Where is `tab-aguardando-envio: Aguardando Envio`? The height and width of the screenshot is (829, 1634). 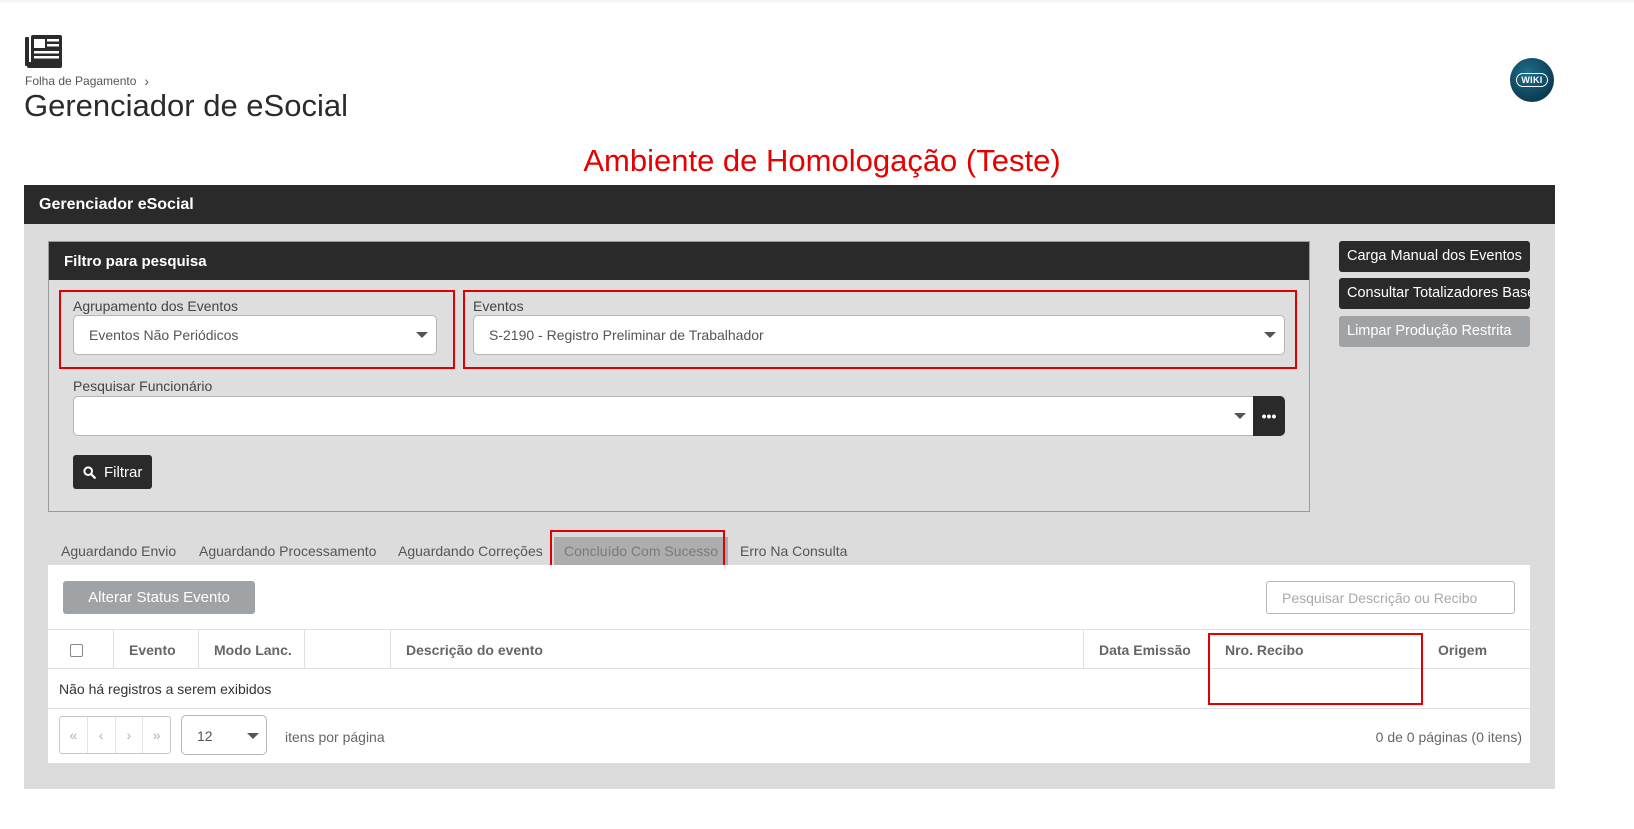 tab-aguardando-envio: Aguardando Envio is located at coordinates (118, 551).